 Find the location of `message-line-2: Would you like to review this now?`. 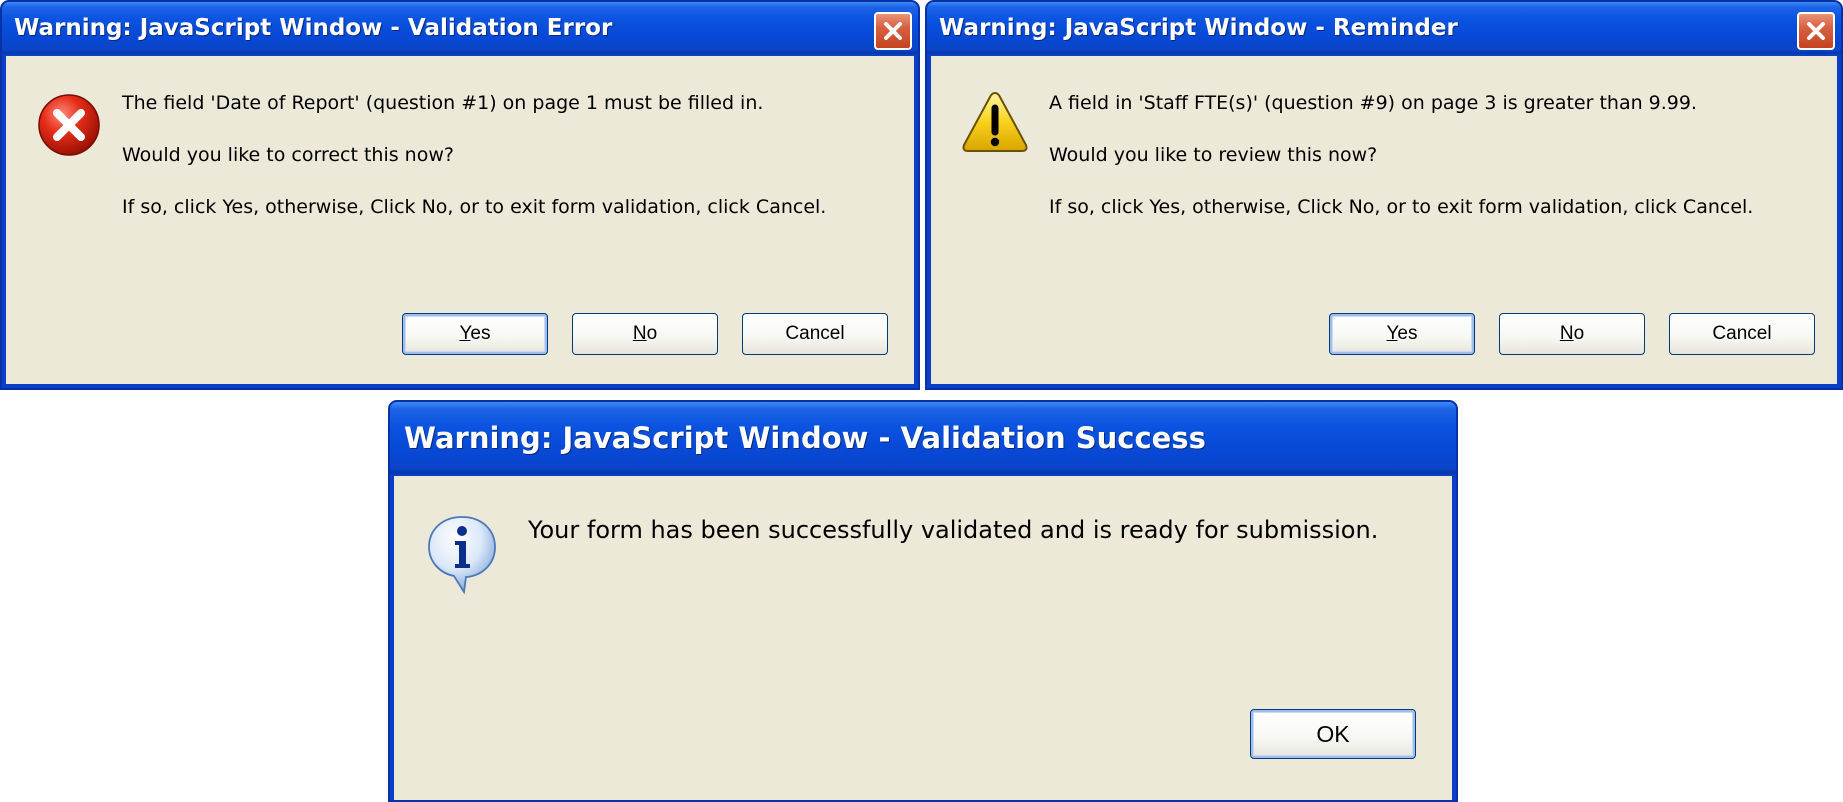

message-line-2: Would you like to review this now? is located at coordinates (1213, 155).